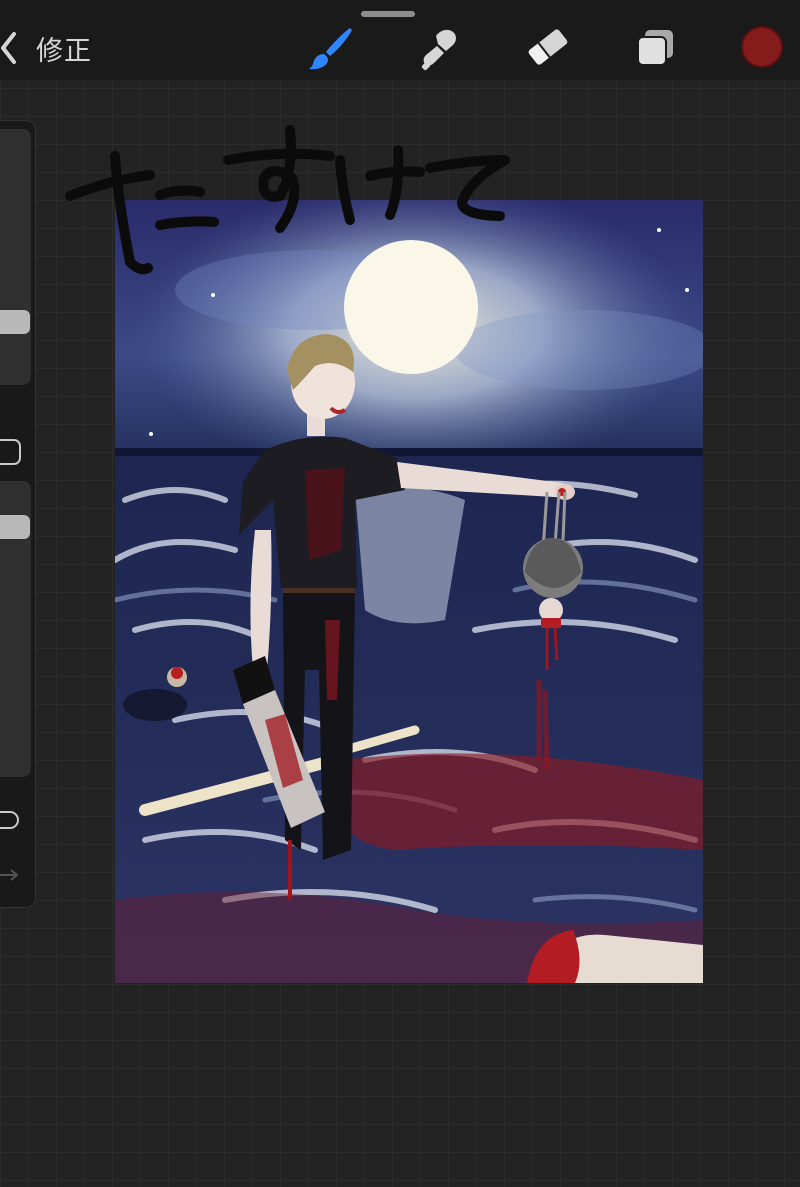 The height and width of the screenshot is (1187, 800). What do you see at coordinates (15, 629) in the screenshot?
I see `opacity-slider` at bounding box center [15, 629].